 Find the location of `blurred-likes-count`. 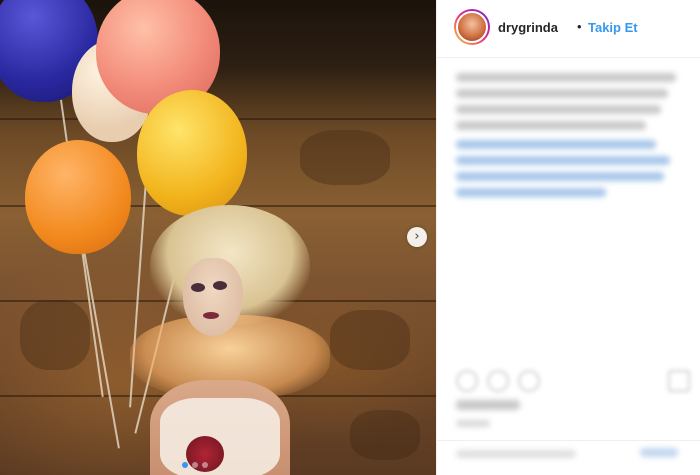

blurred-likes-count is located at coordinates (488, 405).